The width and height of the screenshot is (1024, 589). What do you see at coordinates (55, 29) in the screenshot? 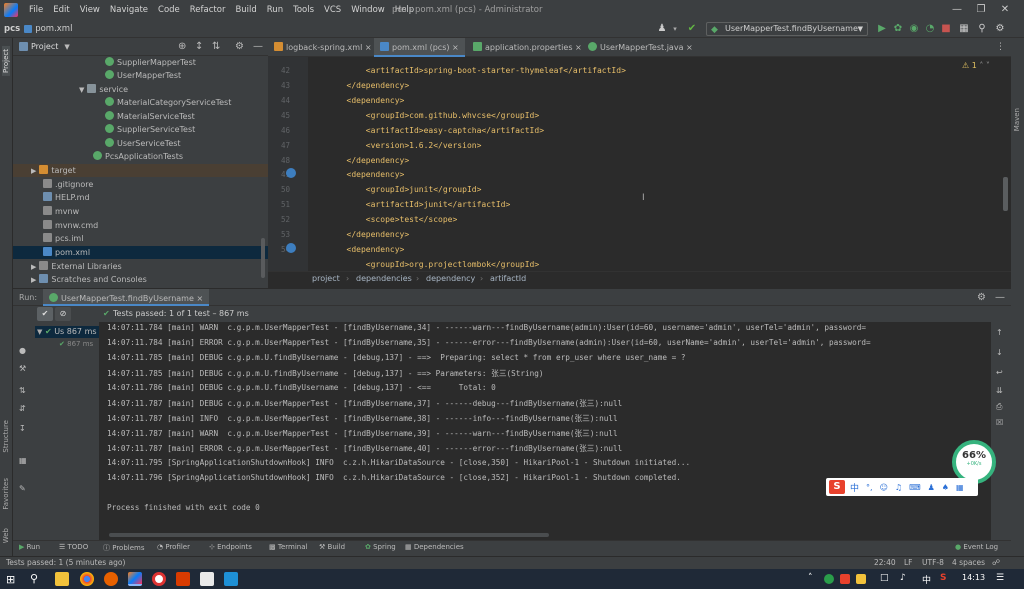
I see `breadcrumb-file: pom.xml` at bounding box center [55, 29].